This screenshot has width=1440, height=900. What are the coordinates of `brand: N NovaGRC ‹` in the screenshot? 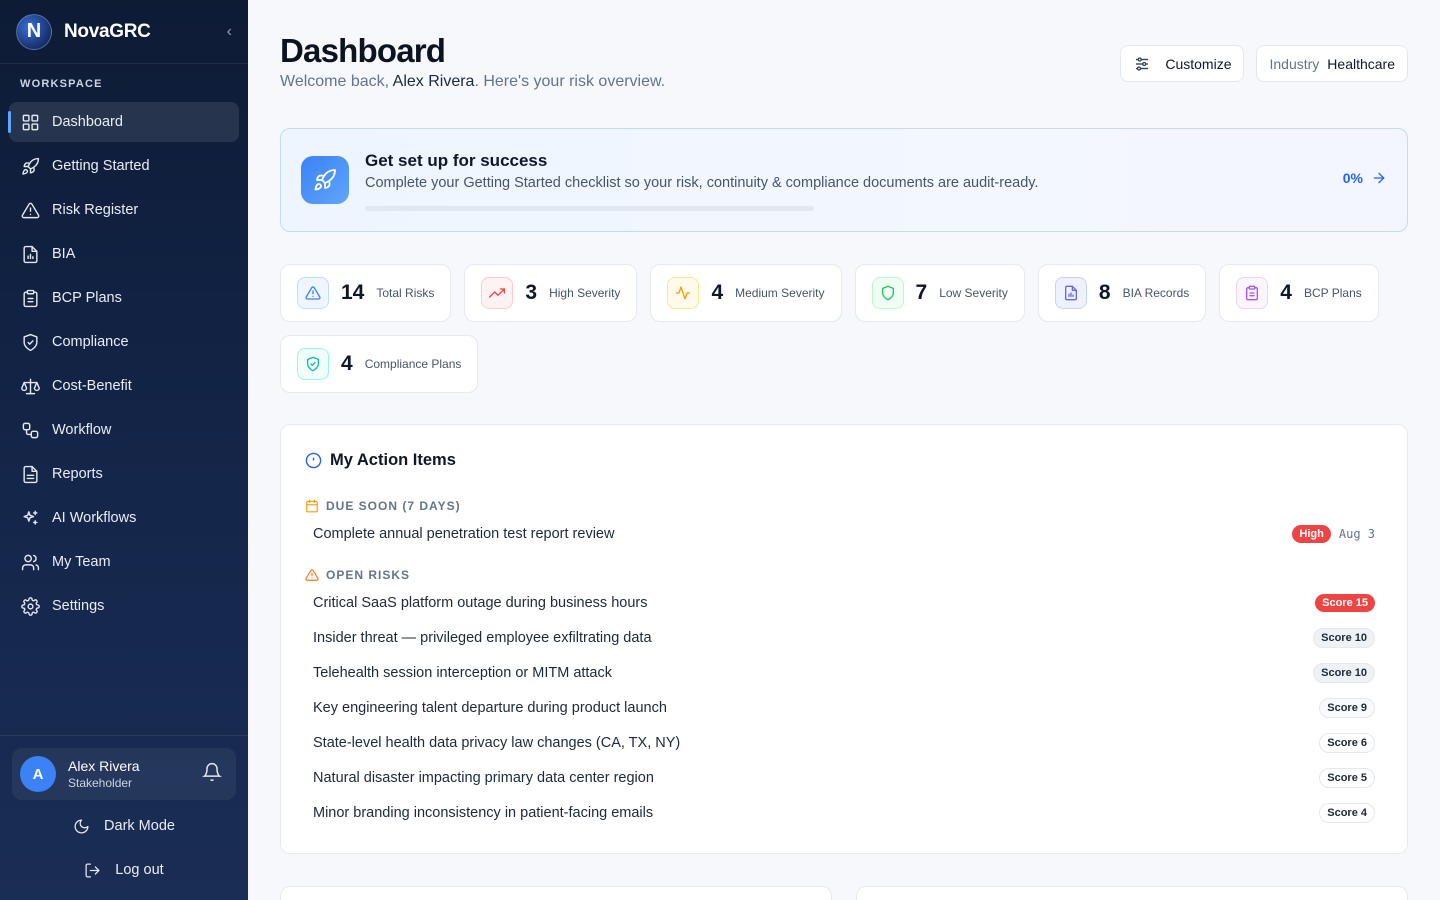 It's located at (124, 32).